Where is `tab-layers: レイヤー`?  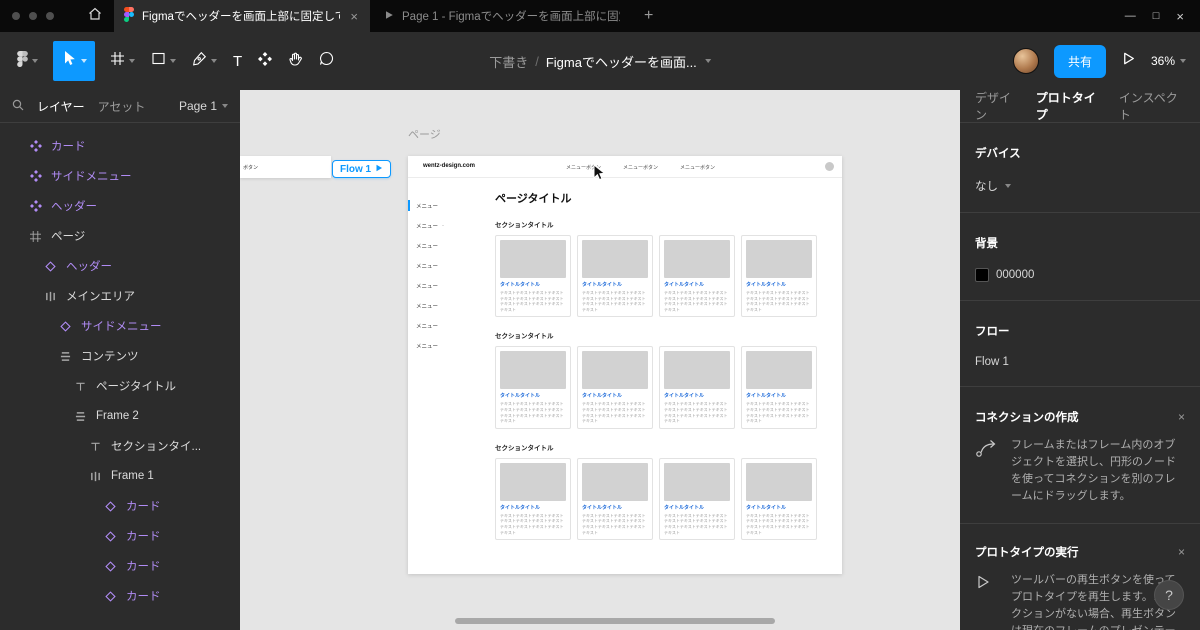 tab-layers: レイヤー is located at coordinates (61, 106).